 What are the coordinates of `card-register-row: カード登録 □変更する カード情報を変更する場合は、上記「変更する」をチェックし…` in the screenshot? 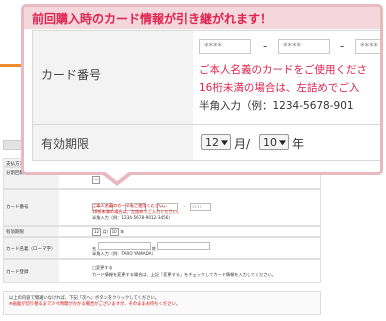 It's located at (162, 271).